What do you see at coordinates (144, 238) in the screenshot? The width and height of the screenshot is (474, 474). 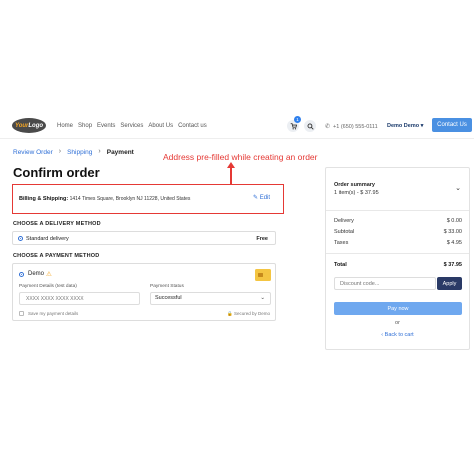 I see `delivery-option: Standard delivery Free` at bounding box center [144, 238].